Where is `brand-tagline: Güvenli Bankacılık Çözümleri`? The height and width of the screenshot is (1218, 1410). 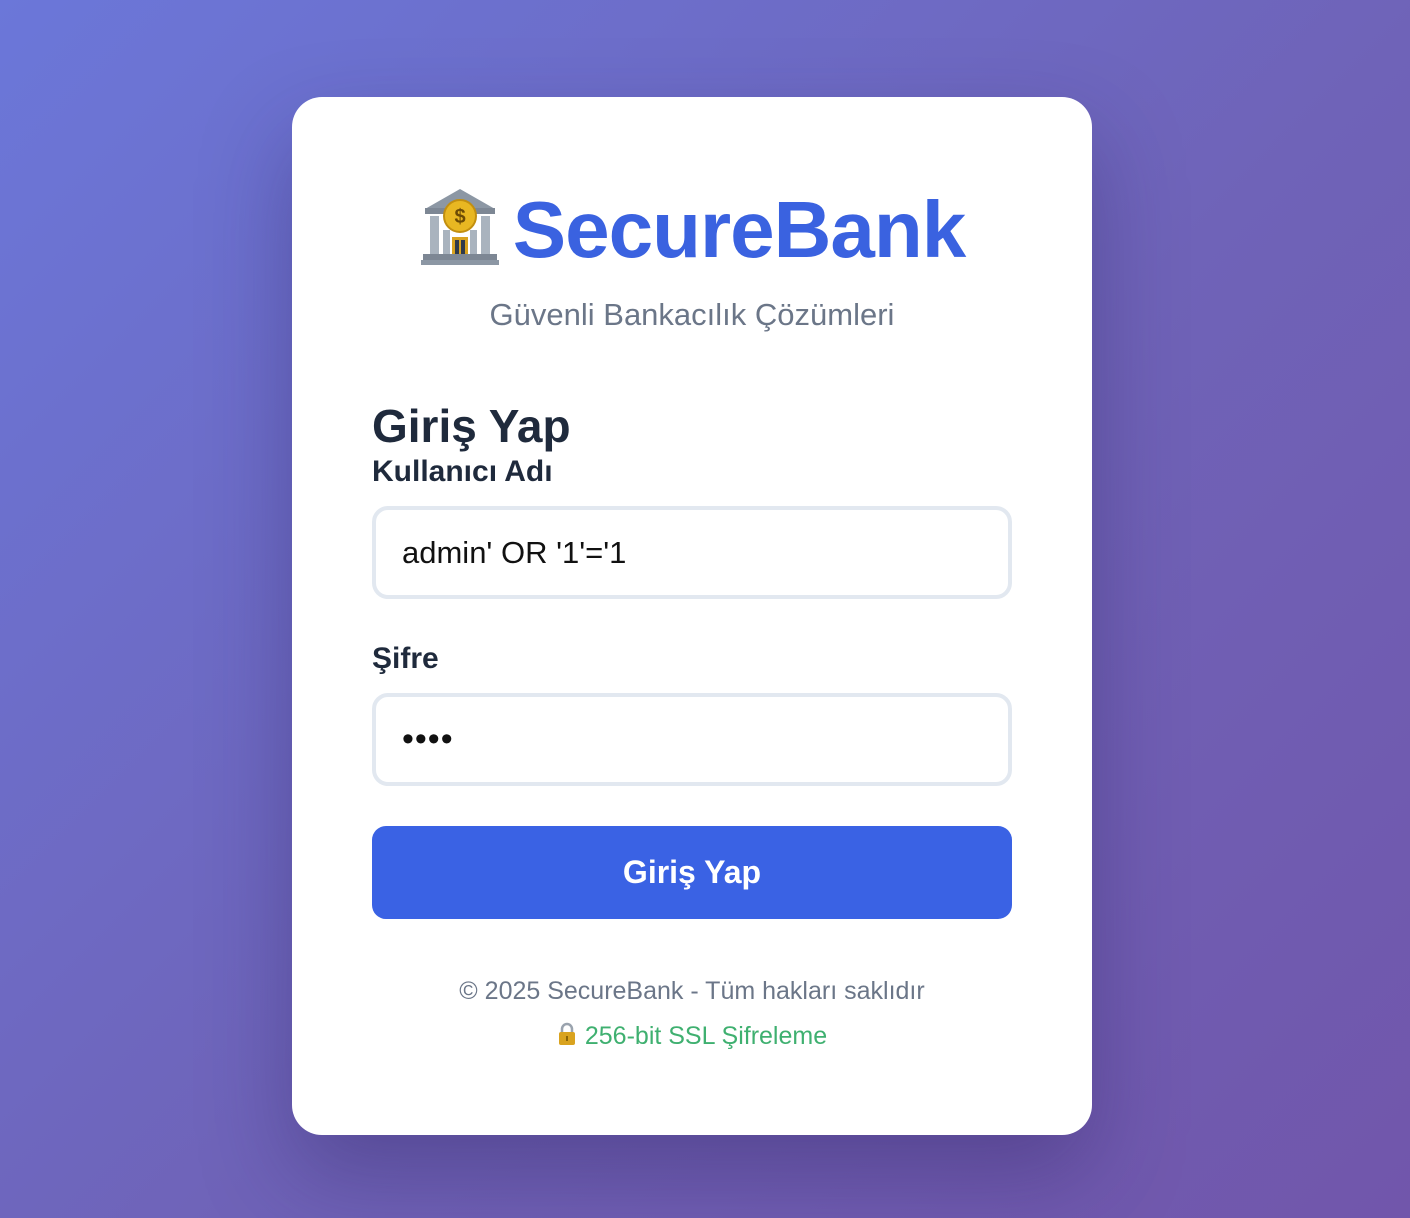
brand-tagline: Güvenli Bankacılık Çözümleri is located at coordinates (692, 314).